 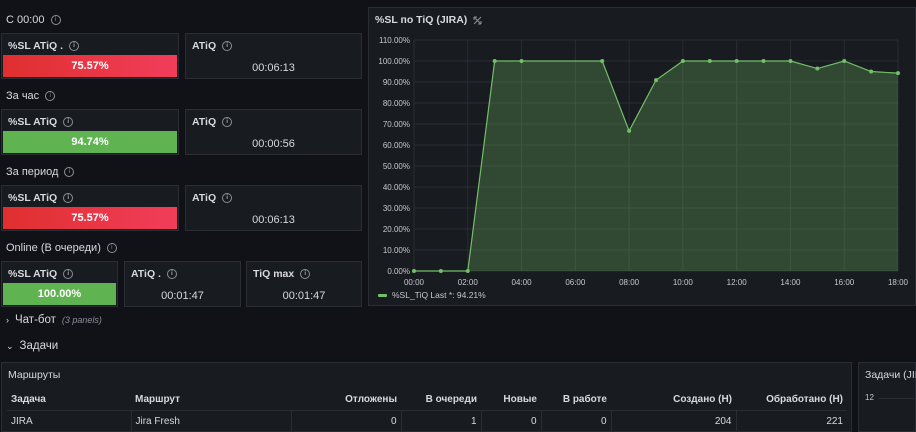 I want to click on x-tick-label: 08:00, so click(x=629, y=282).